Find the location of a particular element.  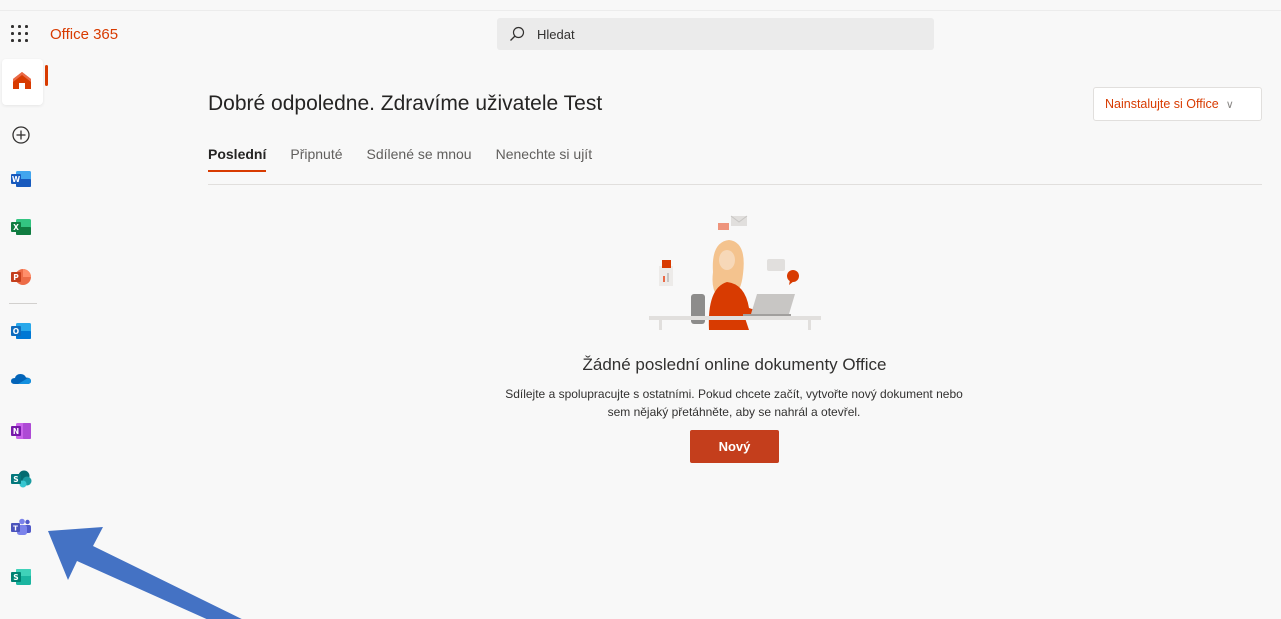

tabs-divider is located at coordinates (735, 184).